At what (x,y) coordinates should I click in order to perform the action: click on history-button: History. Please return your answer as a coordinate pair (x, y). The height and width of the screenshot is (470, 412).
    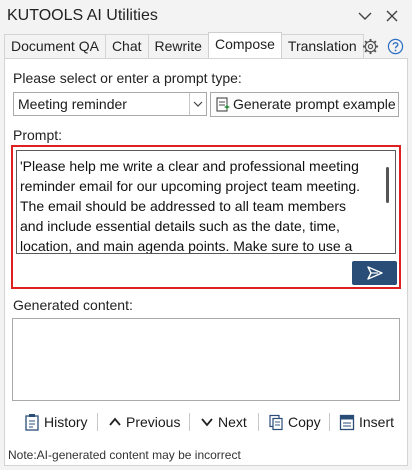
    Looking at the image, I should click on (56, 422).